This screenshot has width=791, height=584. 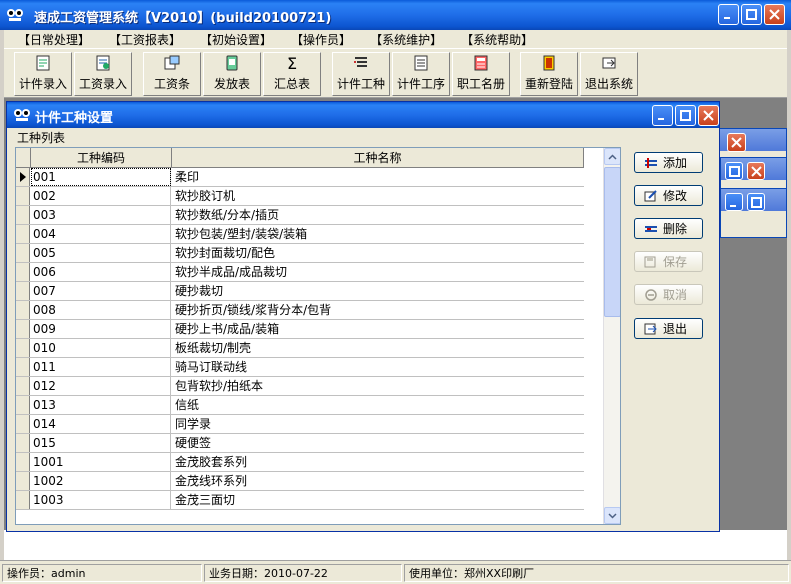 What do you see at coordinates (378, 348) in the screenshot?
I see `cell-name: 板纸裁切/制壳` at bounding box center [378, 348].